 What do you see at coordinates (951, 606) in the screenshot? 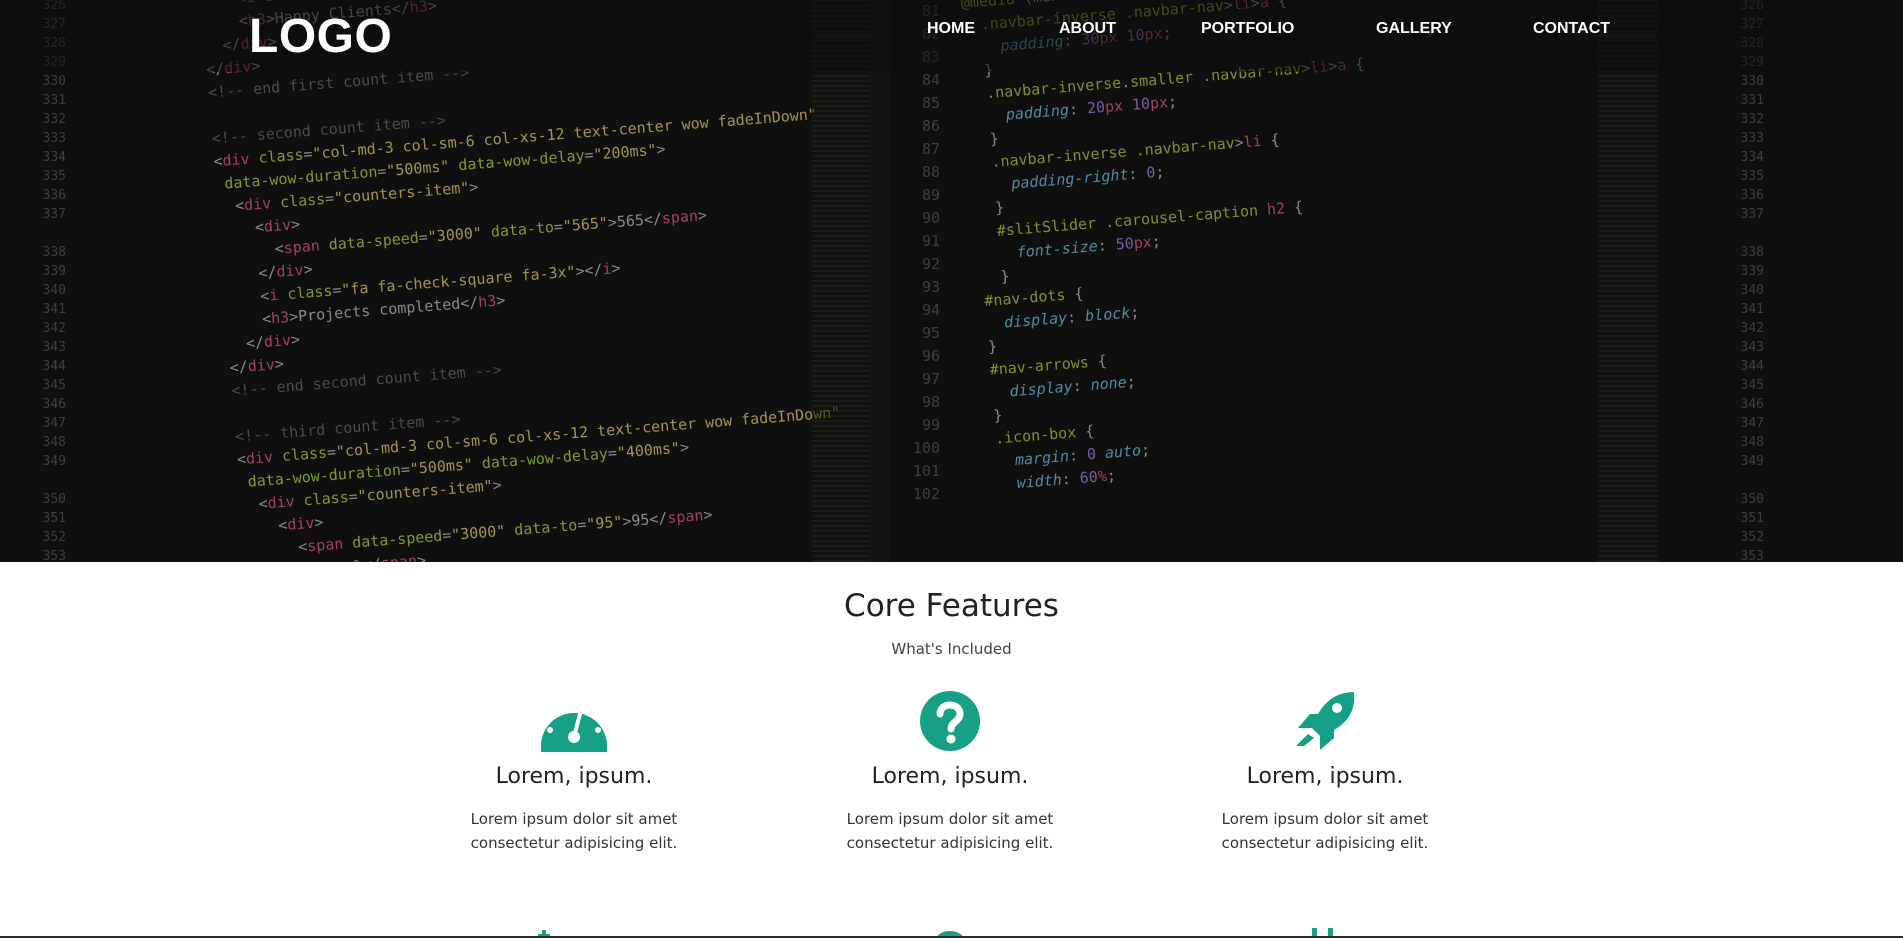
I see `section-title: Core Features` at bounding box center [951, 606].